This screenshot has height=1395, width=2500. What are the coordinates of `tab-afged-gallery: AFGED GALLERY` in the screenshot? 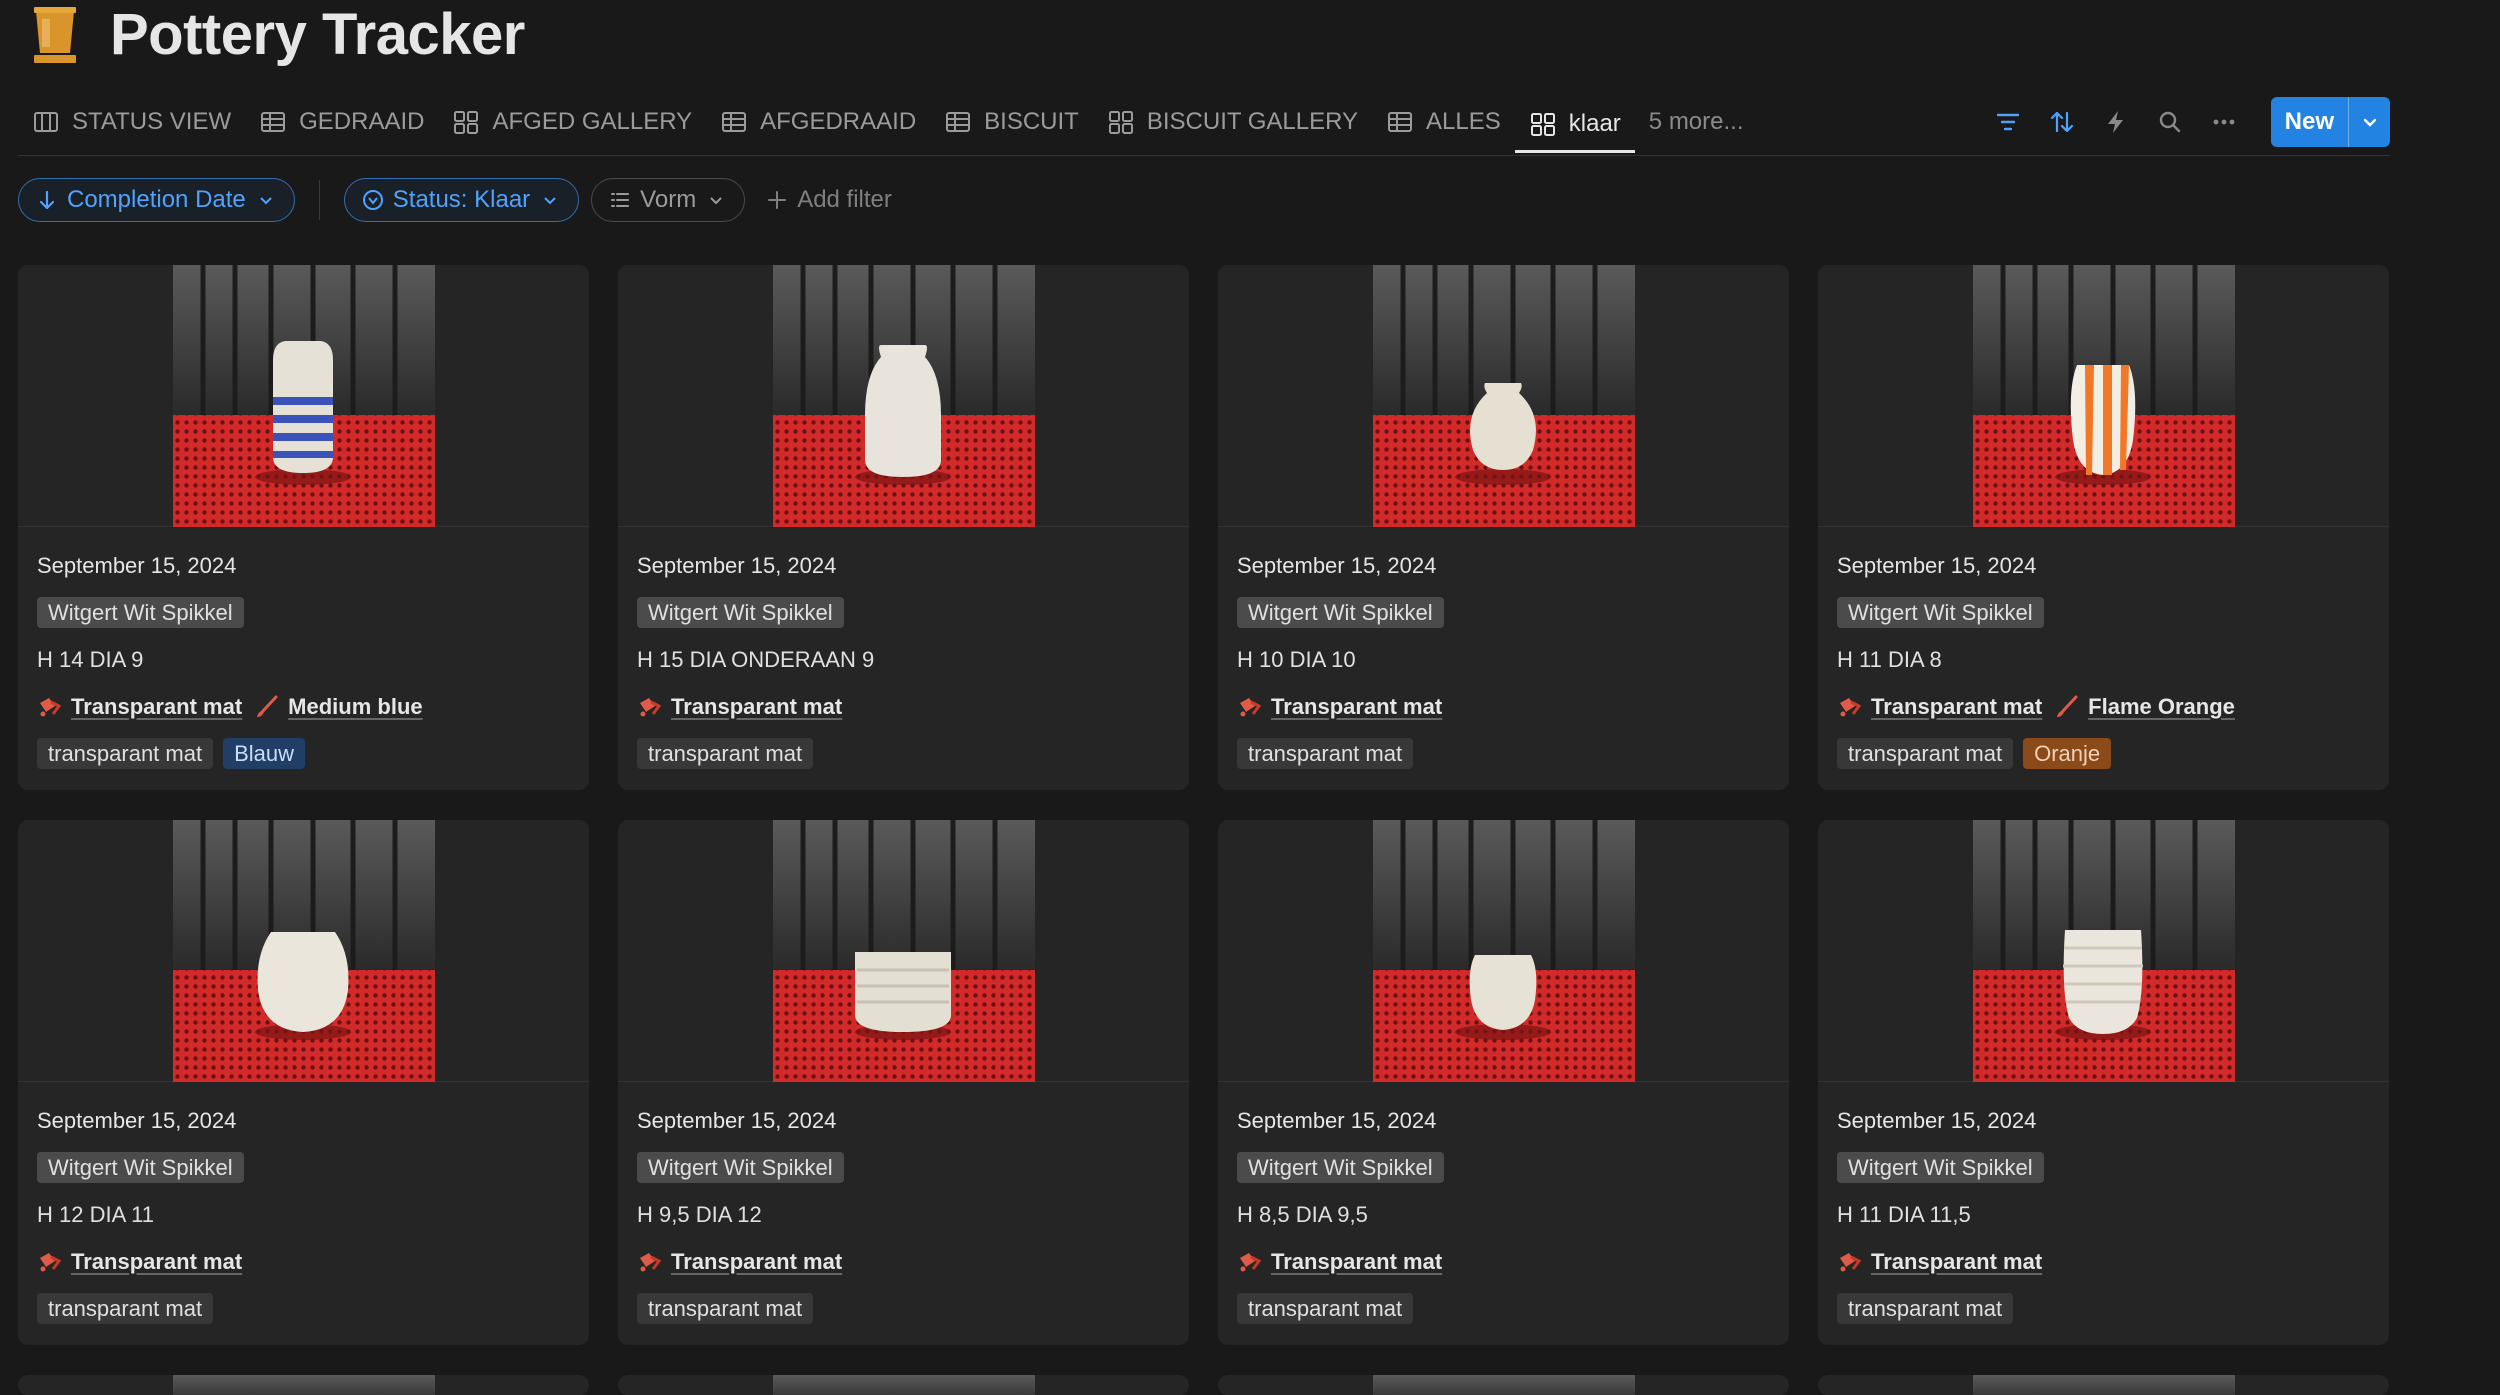 It's located at (572, 122).